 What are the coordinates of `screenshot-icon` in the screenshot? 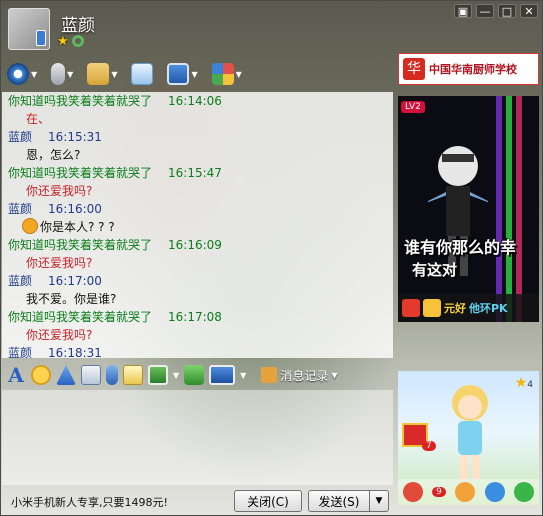 It's located at (222, 375).